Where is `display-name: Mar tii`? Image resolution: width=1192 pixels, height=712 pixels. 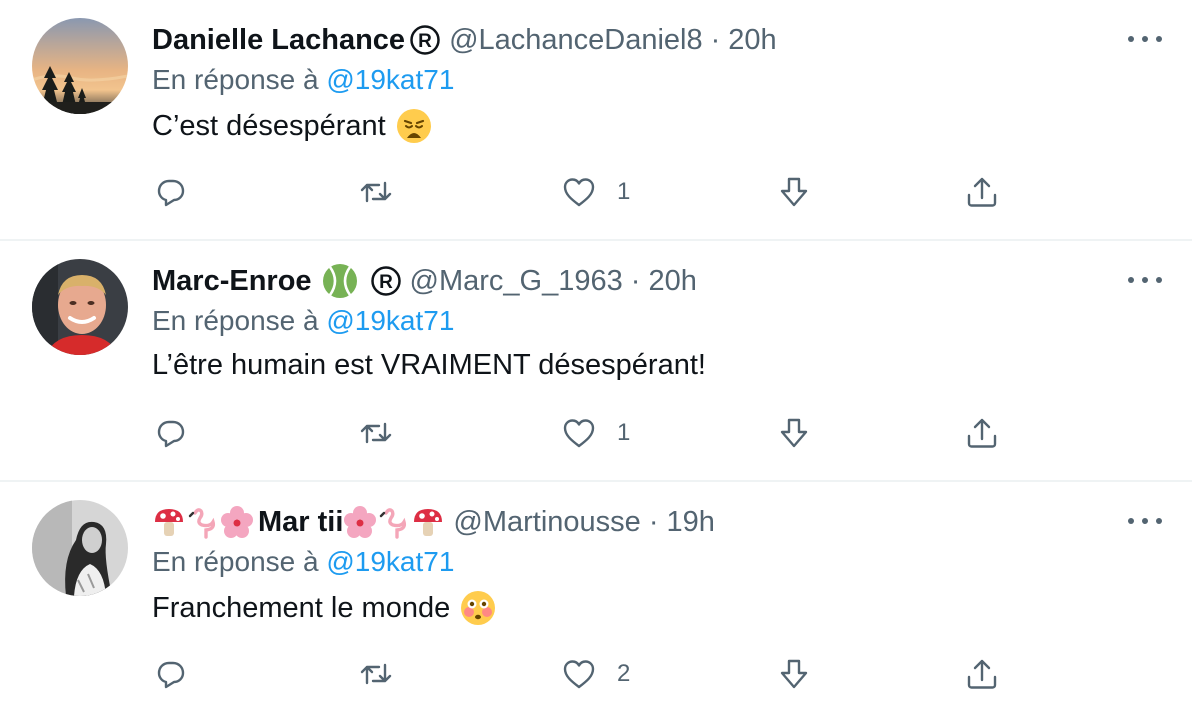
display-name: Mar tii is located at coordinates (300, 522).